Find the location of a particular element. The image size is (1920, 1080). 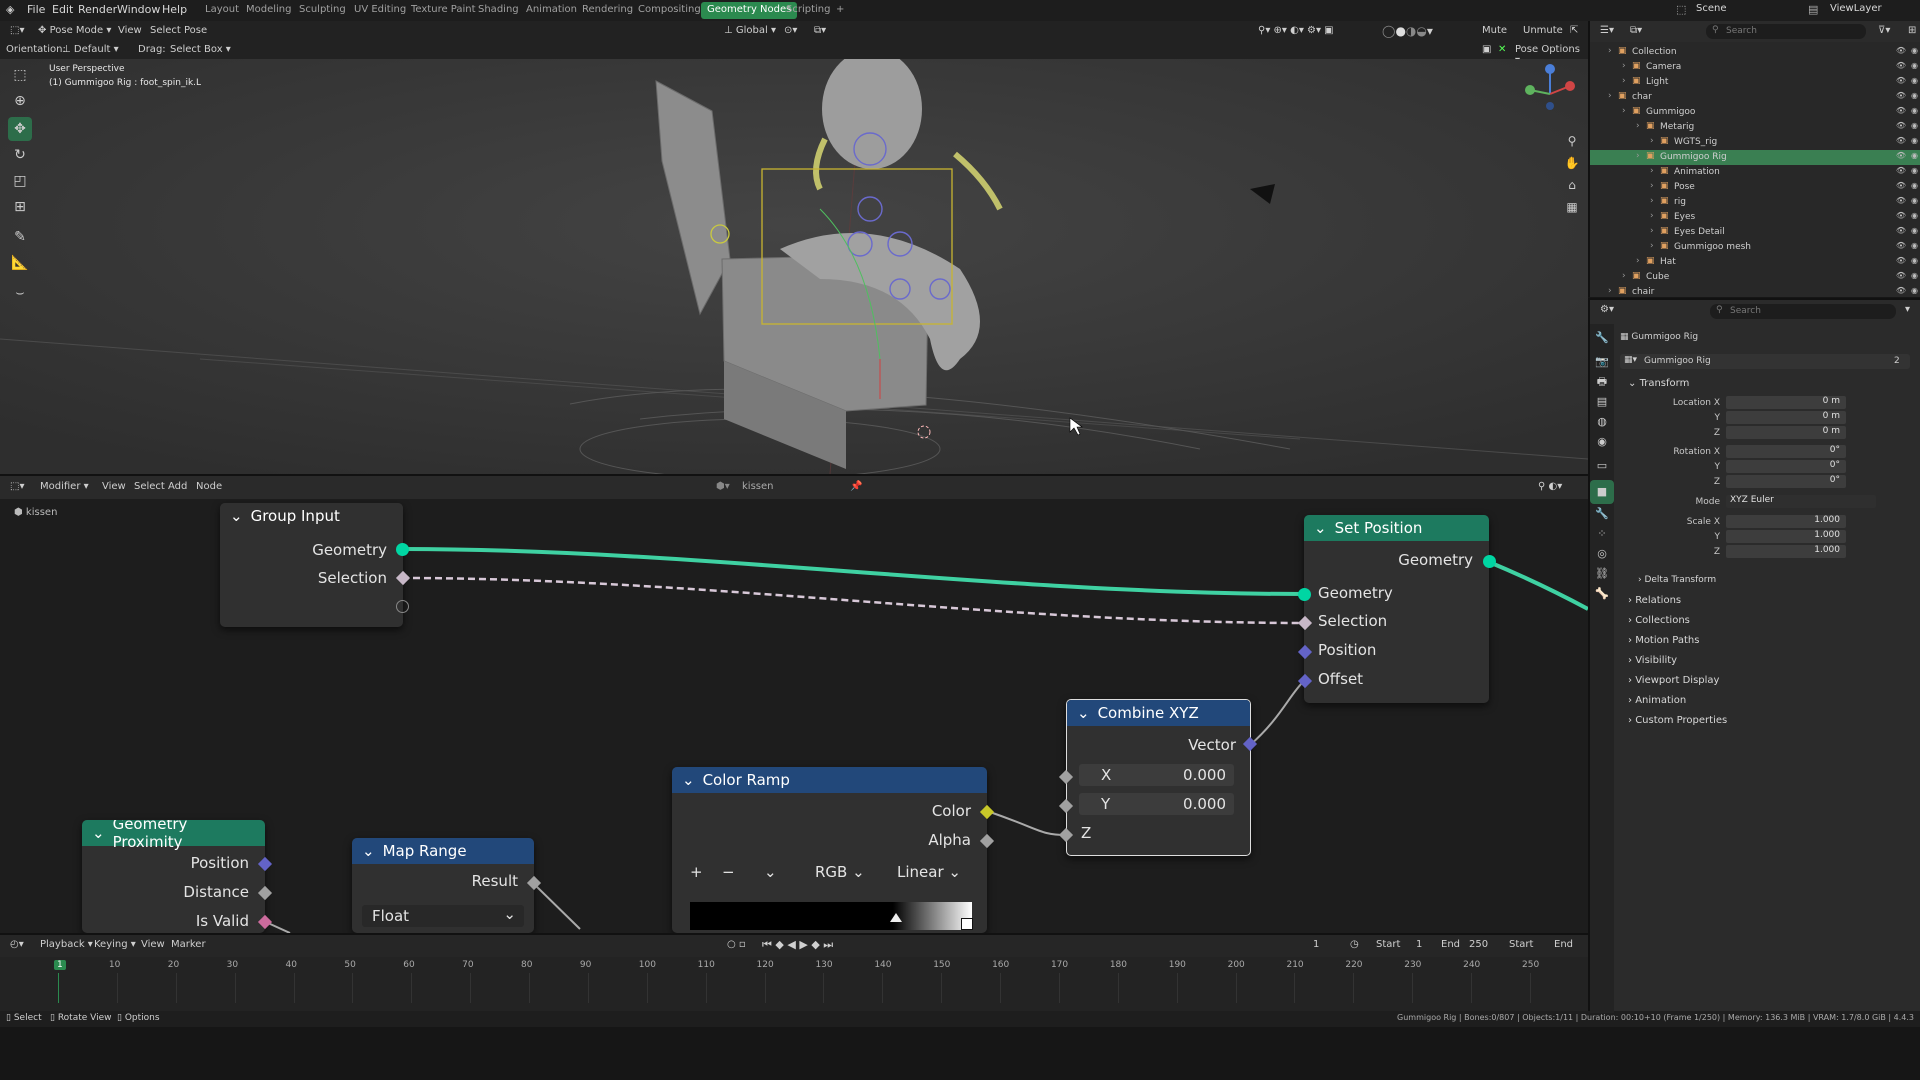

outliner-row: › ▣ Cube 👁 ◉ is located at coordinates (1755, 277).